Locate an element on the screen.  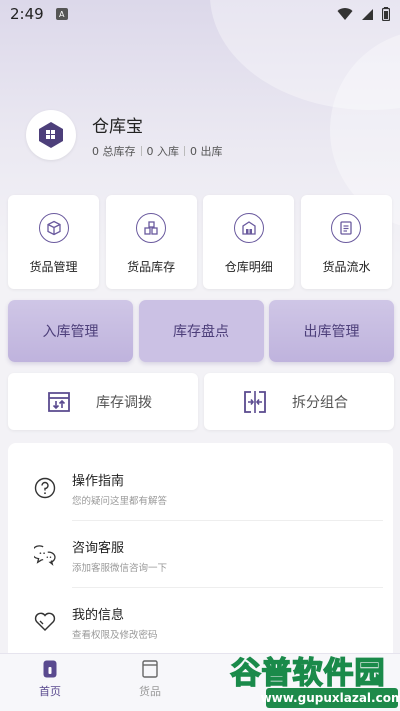
main-actions: 入库管理 库存盘点 出库管理 is located at coordinates (201, 331).